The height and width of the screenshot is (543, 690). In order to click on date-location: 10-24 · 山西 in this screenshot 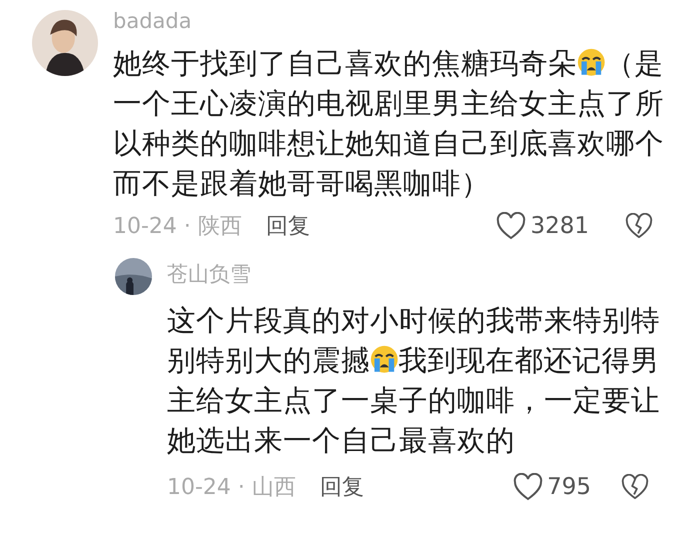, I will do `click(231, 488)`.